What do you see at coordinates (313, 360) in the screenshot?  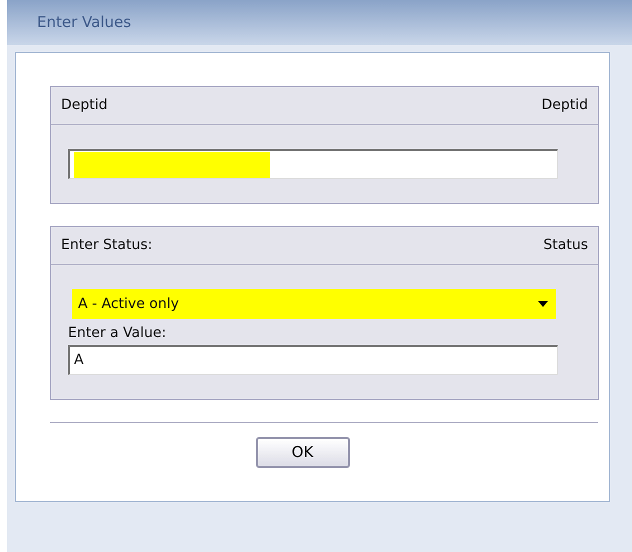 I see `input-field: A` at bounding box center [313, 360].